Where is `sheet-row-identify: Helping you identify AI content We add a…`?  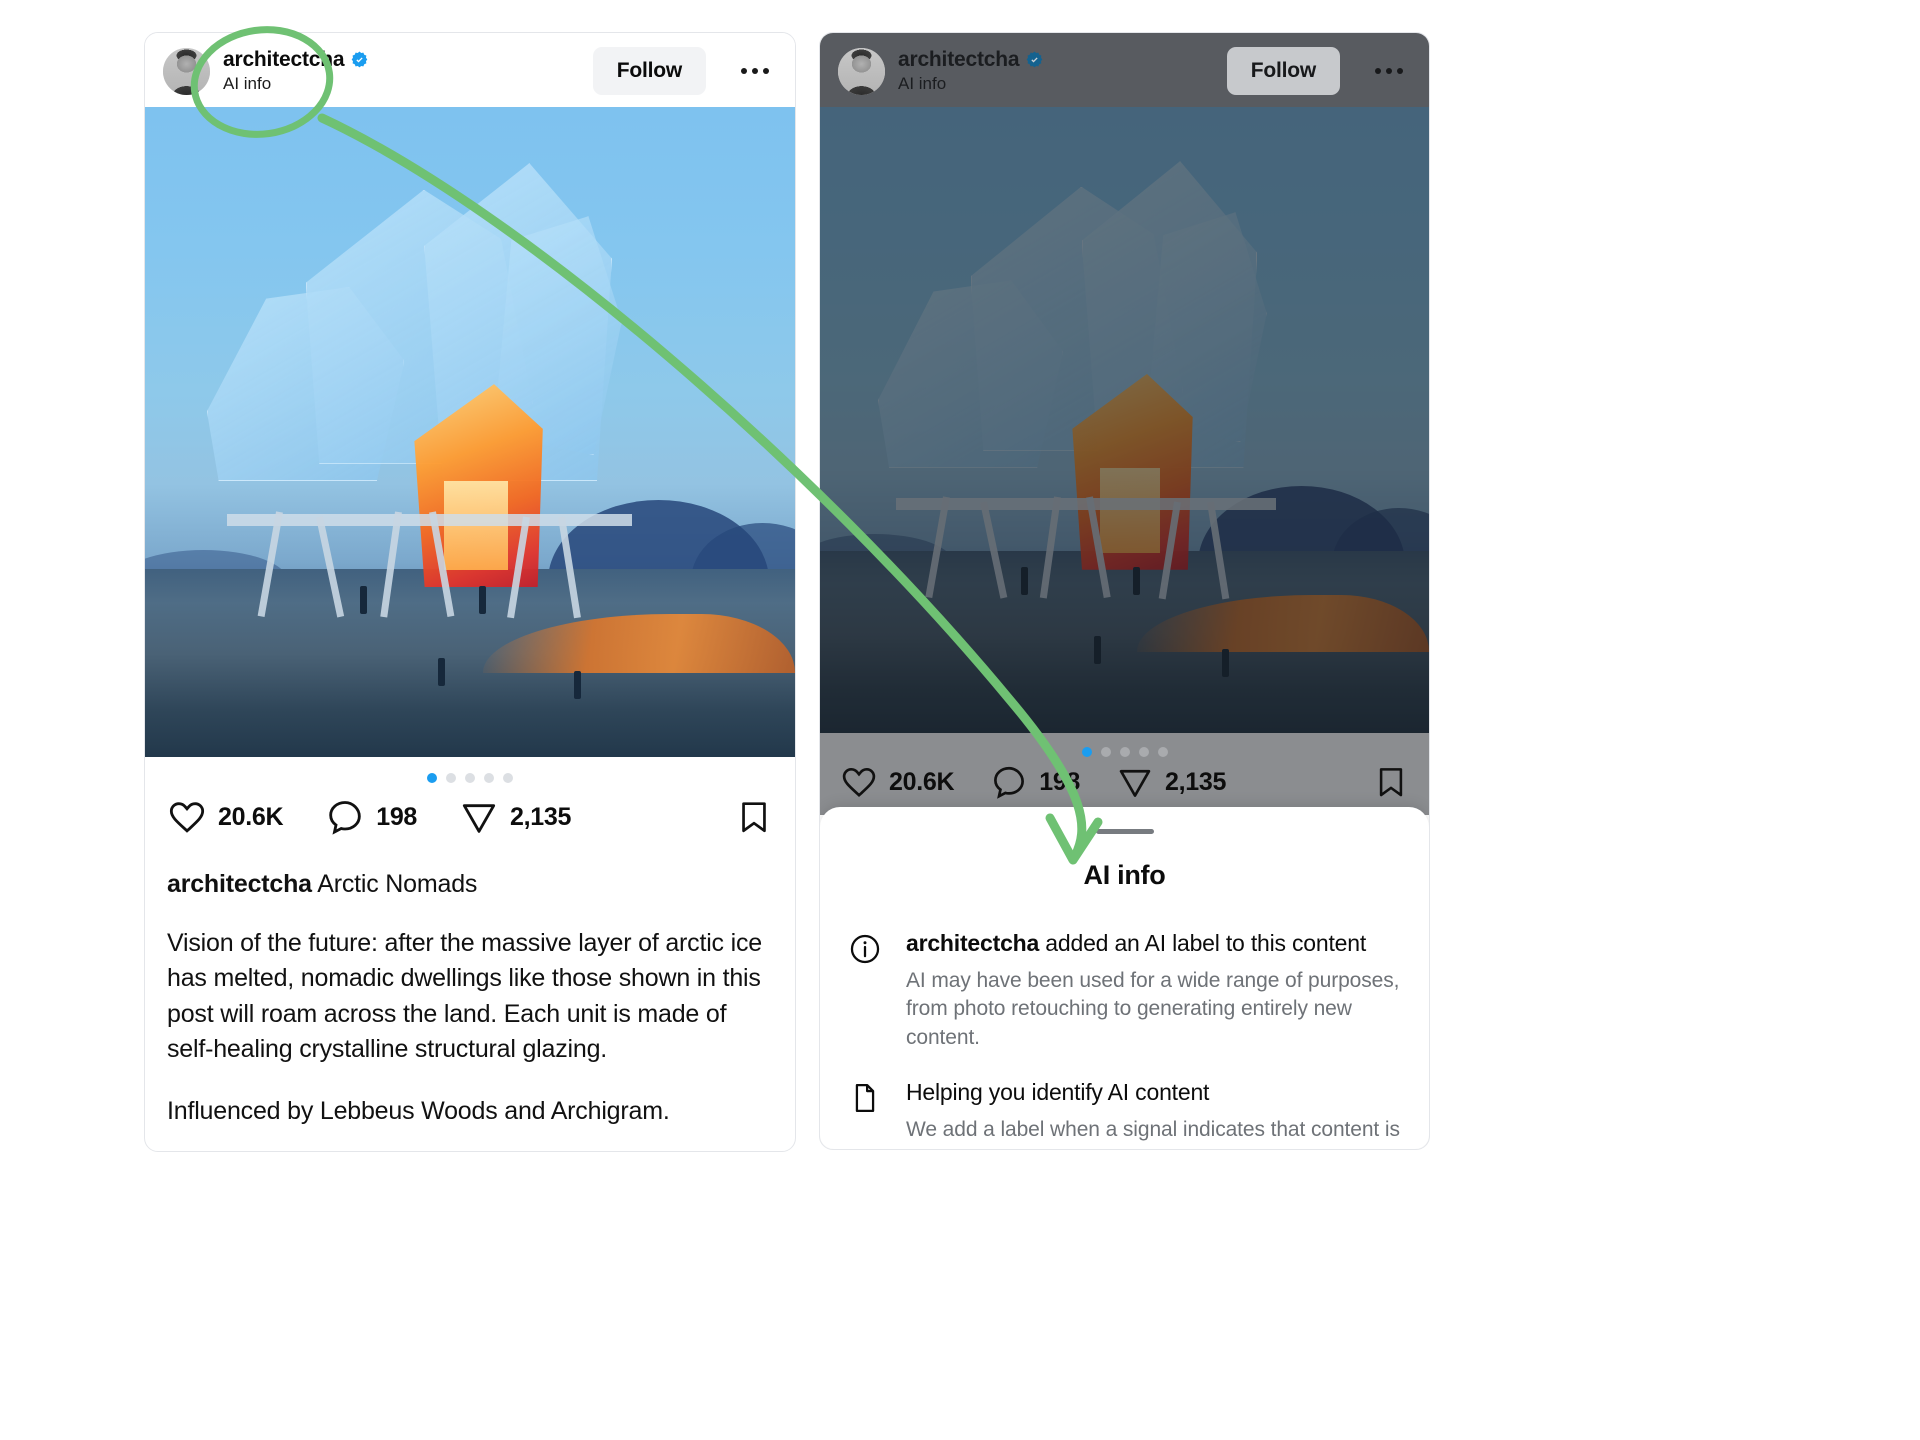
sheet-row-identify: Helping you identify AI content We add a… is located at coordinates (1124, 1113).